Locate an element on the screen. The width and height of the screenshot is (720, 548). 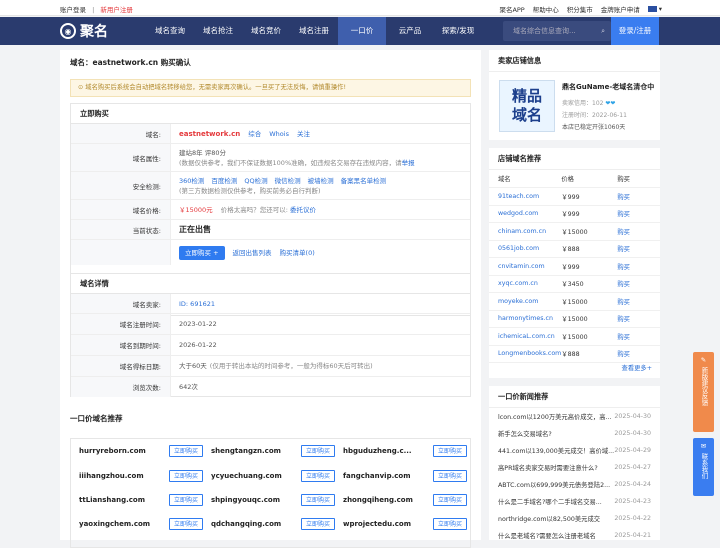
list-item: hbguduzheng.c... 立即购买 is located at coordinates (409, 451).